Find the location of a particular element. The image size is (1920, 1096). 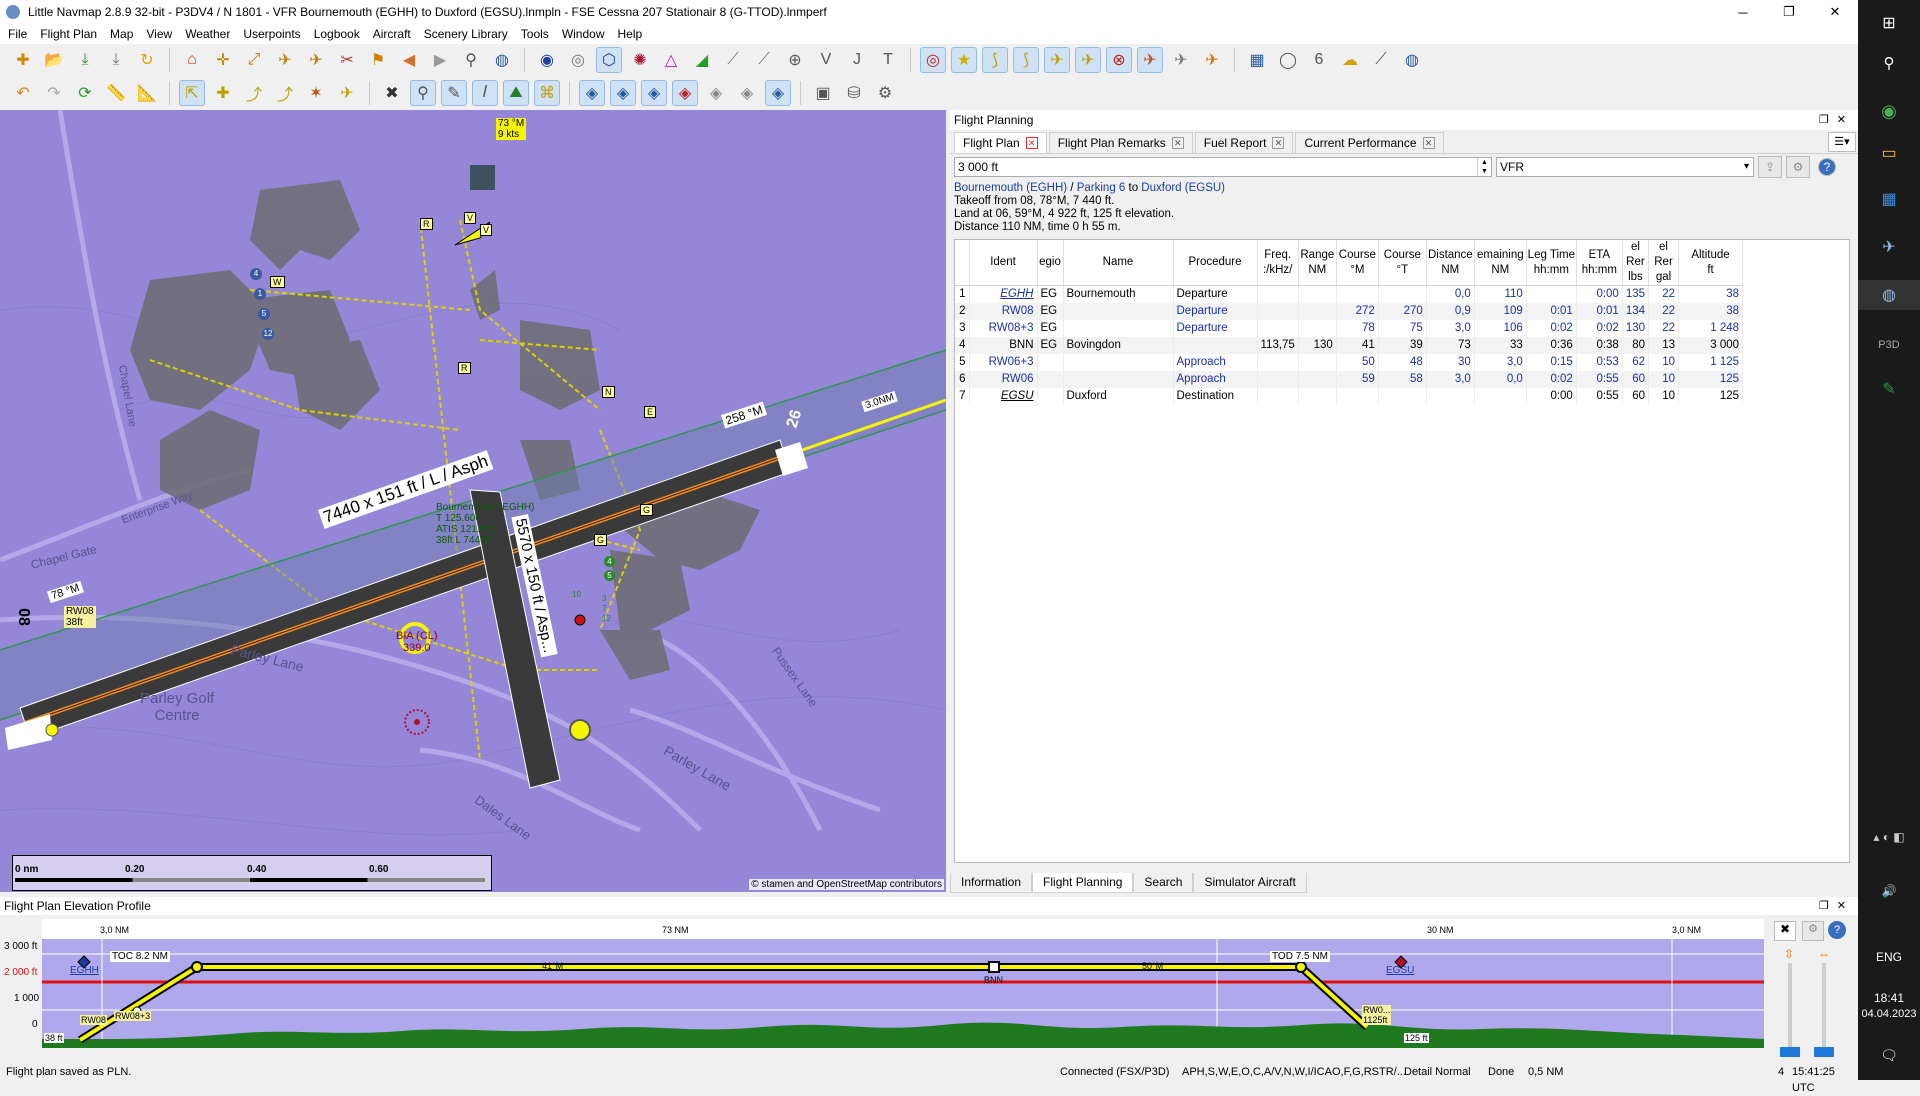

ai-aircraft-icon: ✈ is located at coordinates (1150, 60).